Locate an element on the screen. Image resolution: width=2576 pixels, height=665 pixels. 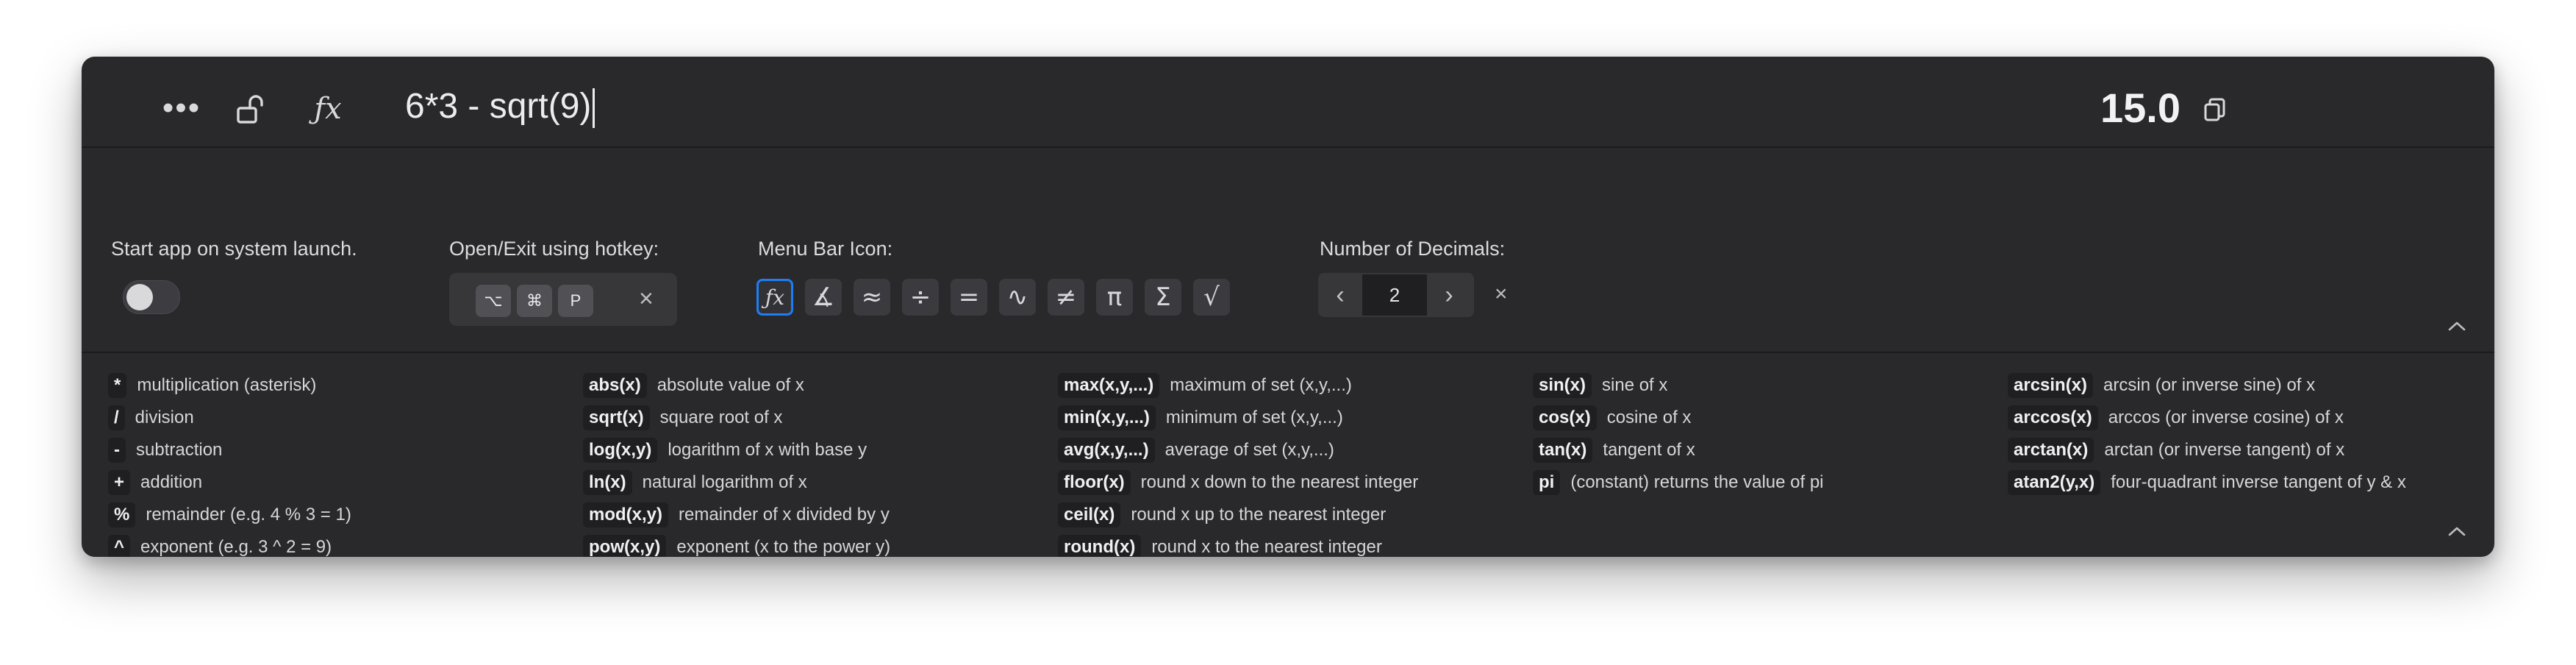
function-desc: average of set (x,y,...) is located at coordinates (1249, 450).